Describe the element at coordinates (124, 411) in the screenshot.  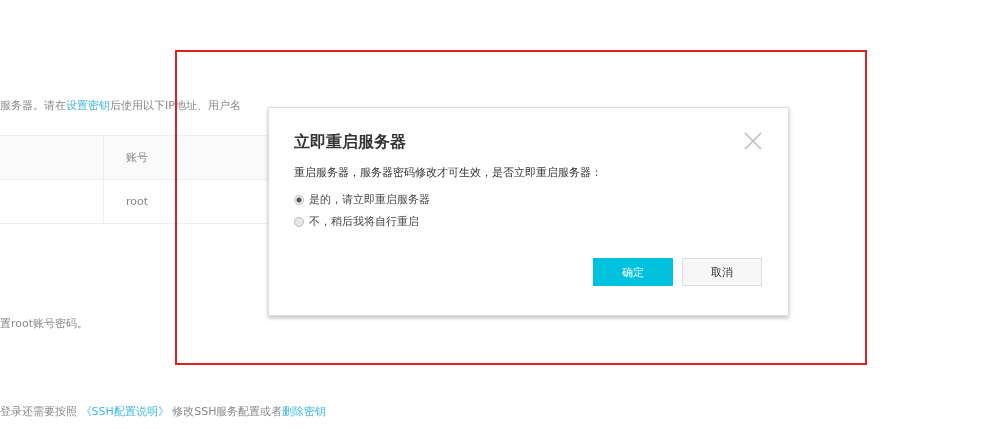
I see `ssh-guide-link: 《SSH配置说明》` at that location.